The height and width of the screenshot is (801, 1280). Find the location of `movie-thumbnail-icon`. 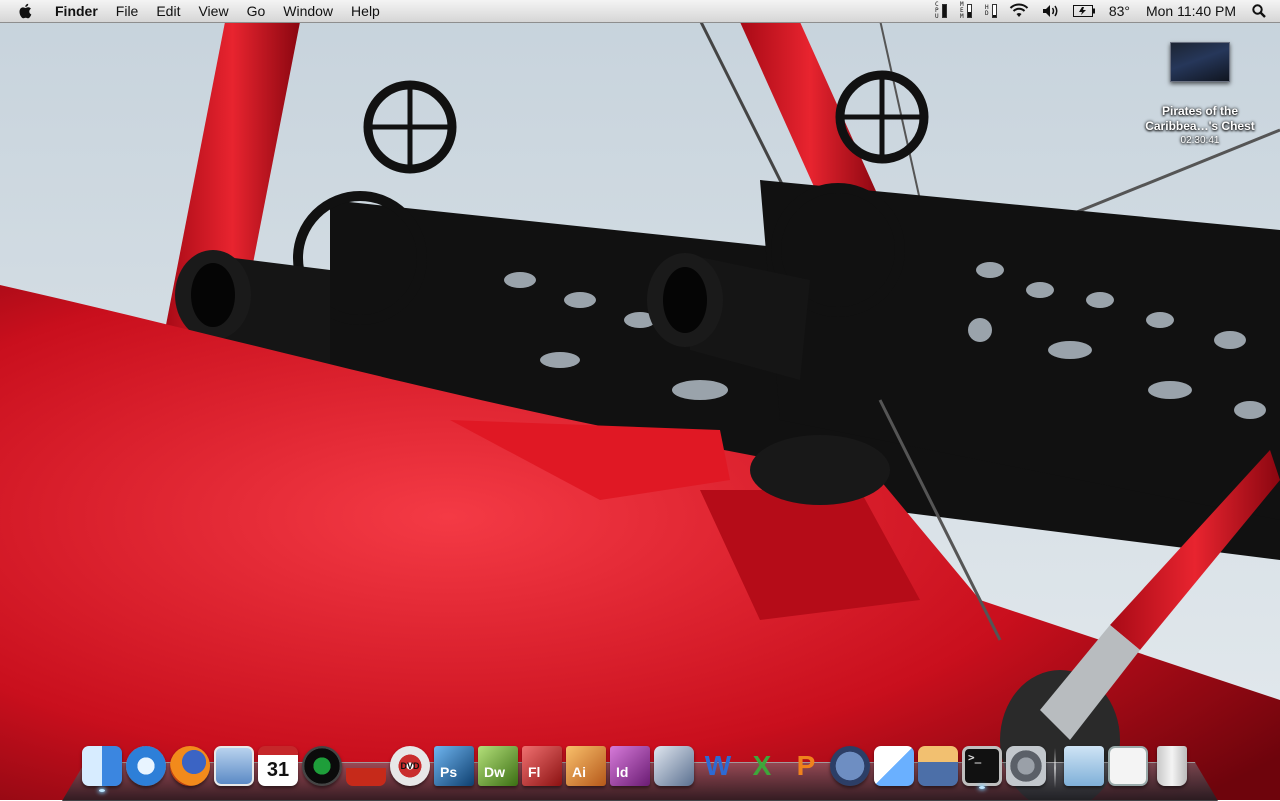

movie-thumbnail-icon is located at coordinates (1200, 62).